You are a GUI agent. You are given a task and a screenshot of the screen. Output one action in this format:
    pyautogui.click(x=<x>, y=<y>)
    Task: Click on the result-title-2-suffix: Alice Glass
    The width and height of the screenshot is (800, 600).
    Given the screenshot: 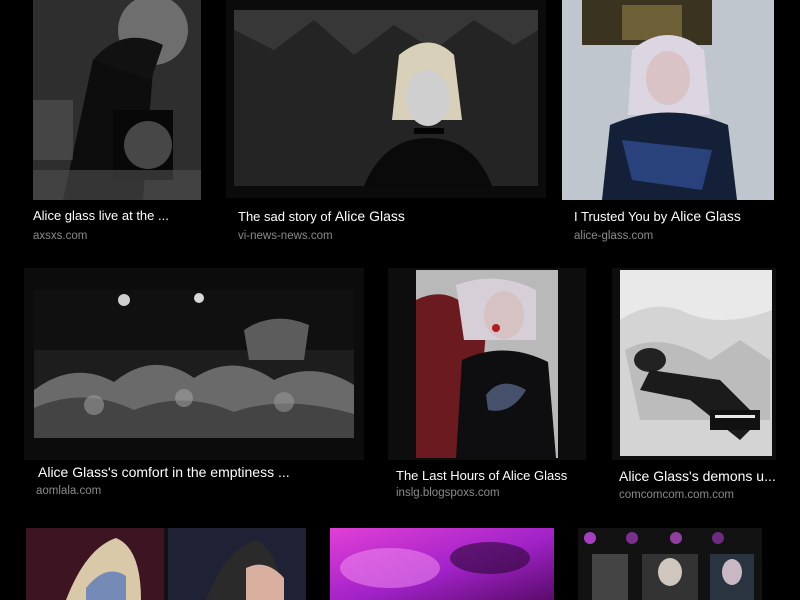 What is the action you would take?
    pyautogui.click(x=369, y=216)
    